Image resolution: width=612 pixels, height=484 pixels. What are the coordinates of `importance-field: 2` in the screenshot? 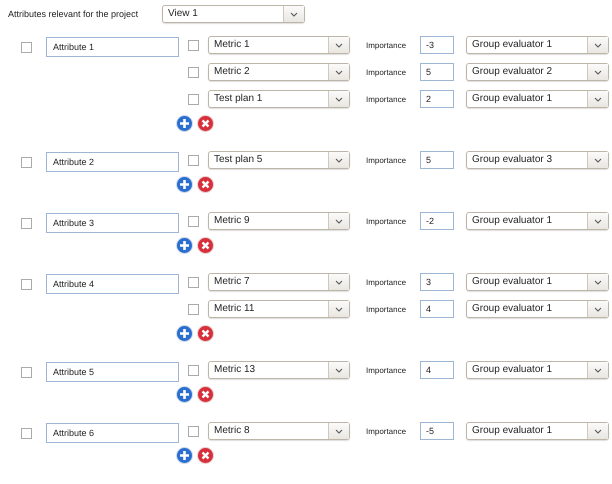 It's located at (437, 99).